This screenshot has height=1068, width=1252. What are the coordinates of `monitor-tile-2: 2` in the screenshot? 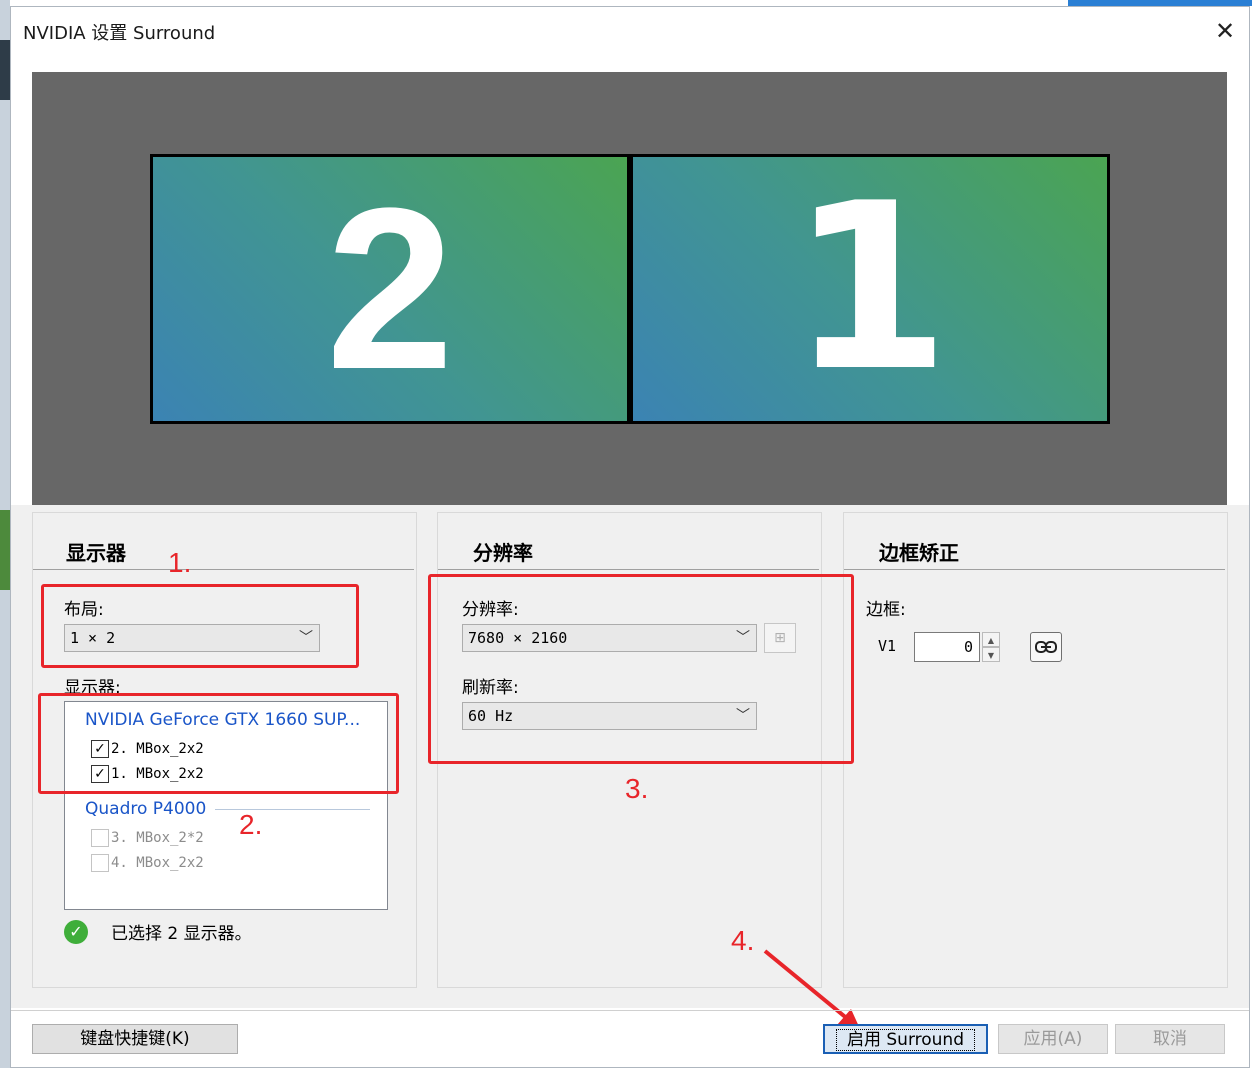 It's located at (390, 289).